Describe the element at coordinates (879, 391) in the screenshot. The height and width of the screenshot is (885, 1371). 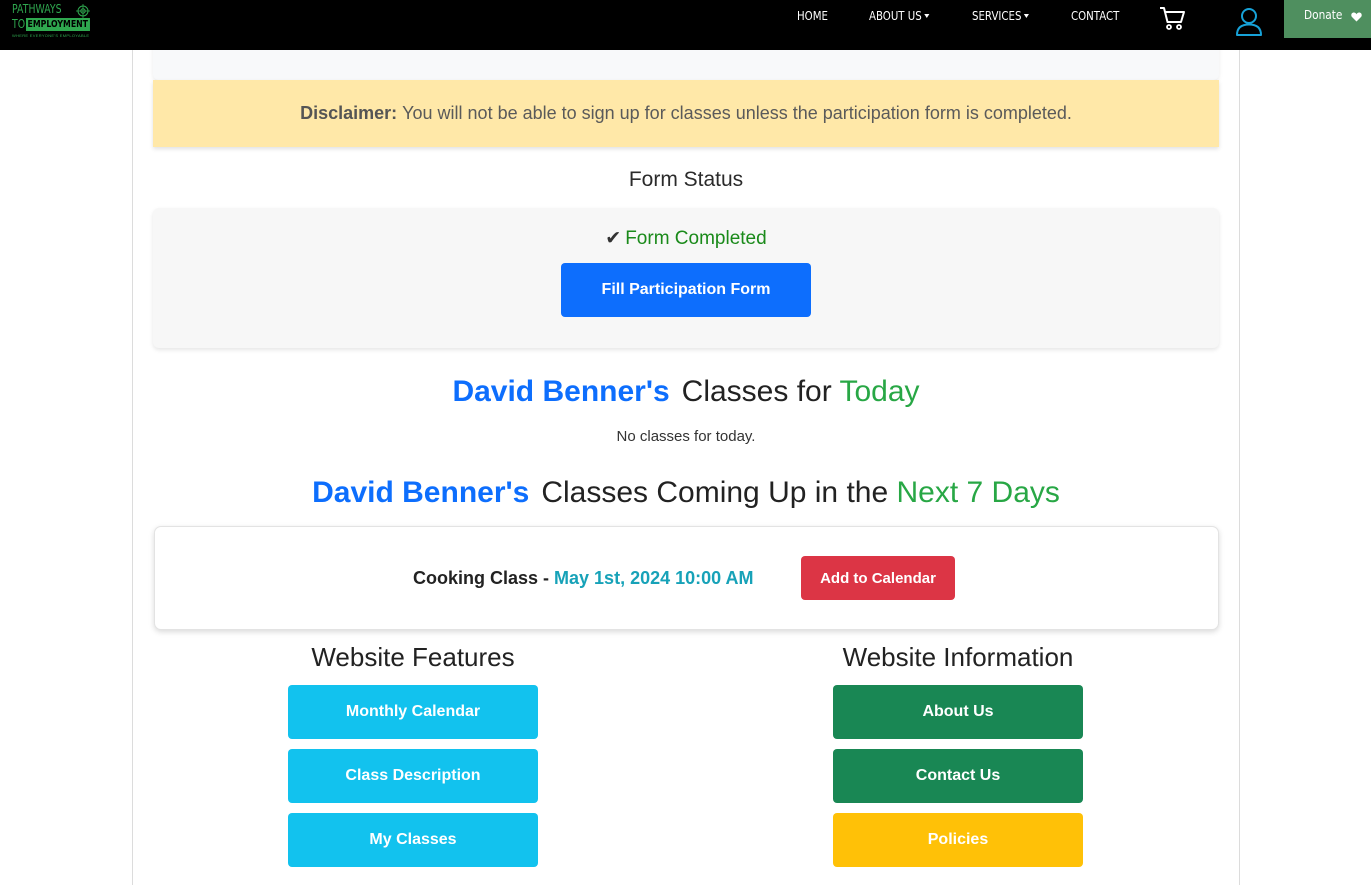
I see `heading-highlight: Today` at that location.